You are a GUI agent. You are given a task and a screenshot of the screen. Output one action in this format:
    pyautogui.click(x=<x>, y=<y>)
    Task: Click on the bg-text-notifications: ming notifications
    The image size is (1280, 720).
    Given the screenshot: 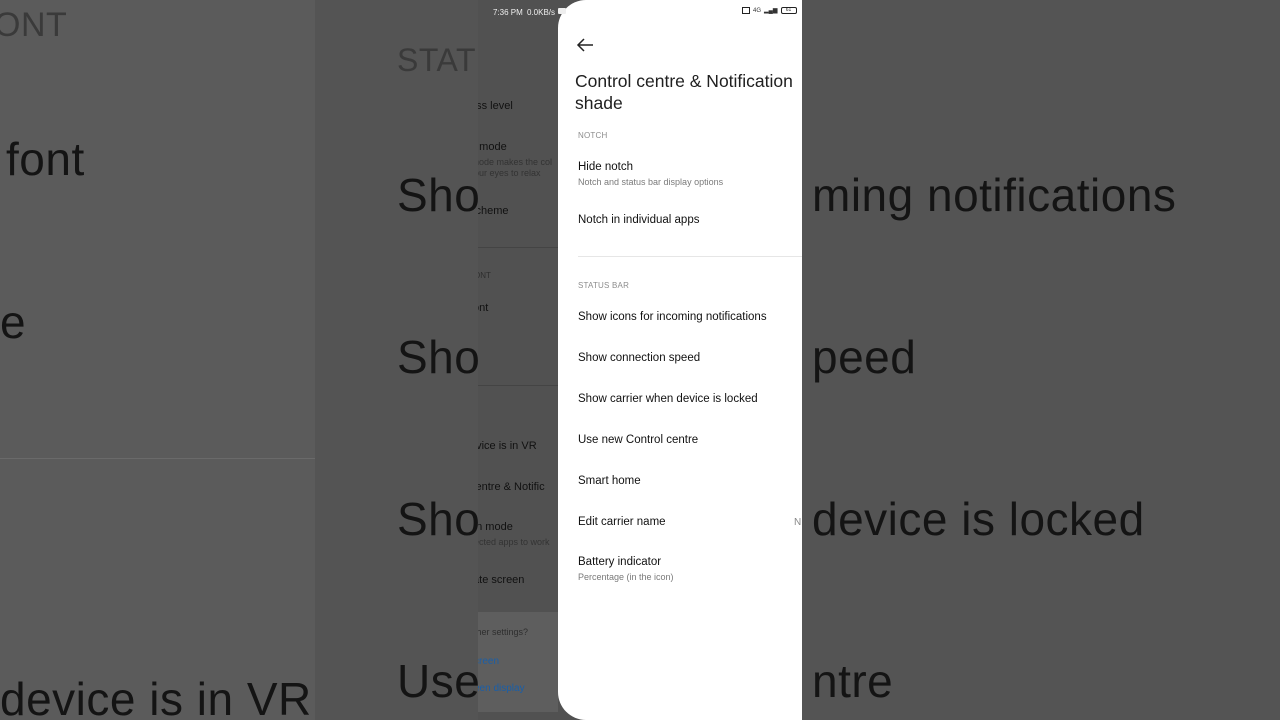 What is the action you would take?
    pyautogui.click(x=994, y=195)
    